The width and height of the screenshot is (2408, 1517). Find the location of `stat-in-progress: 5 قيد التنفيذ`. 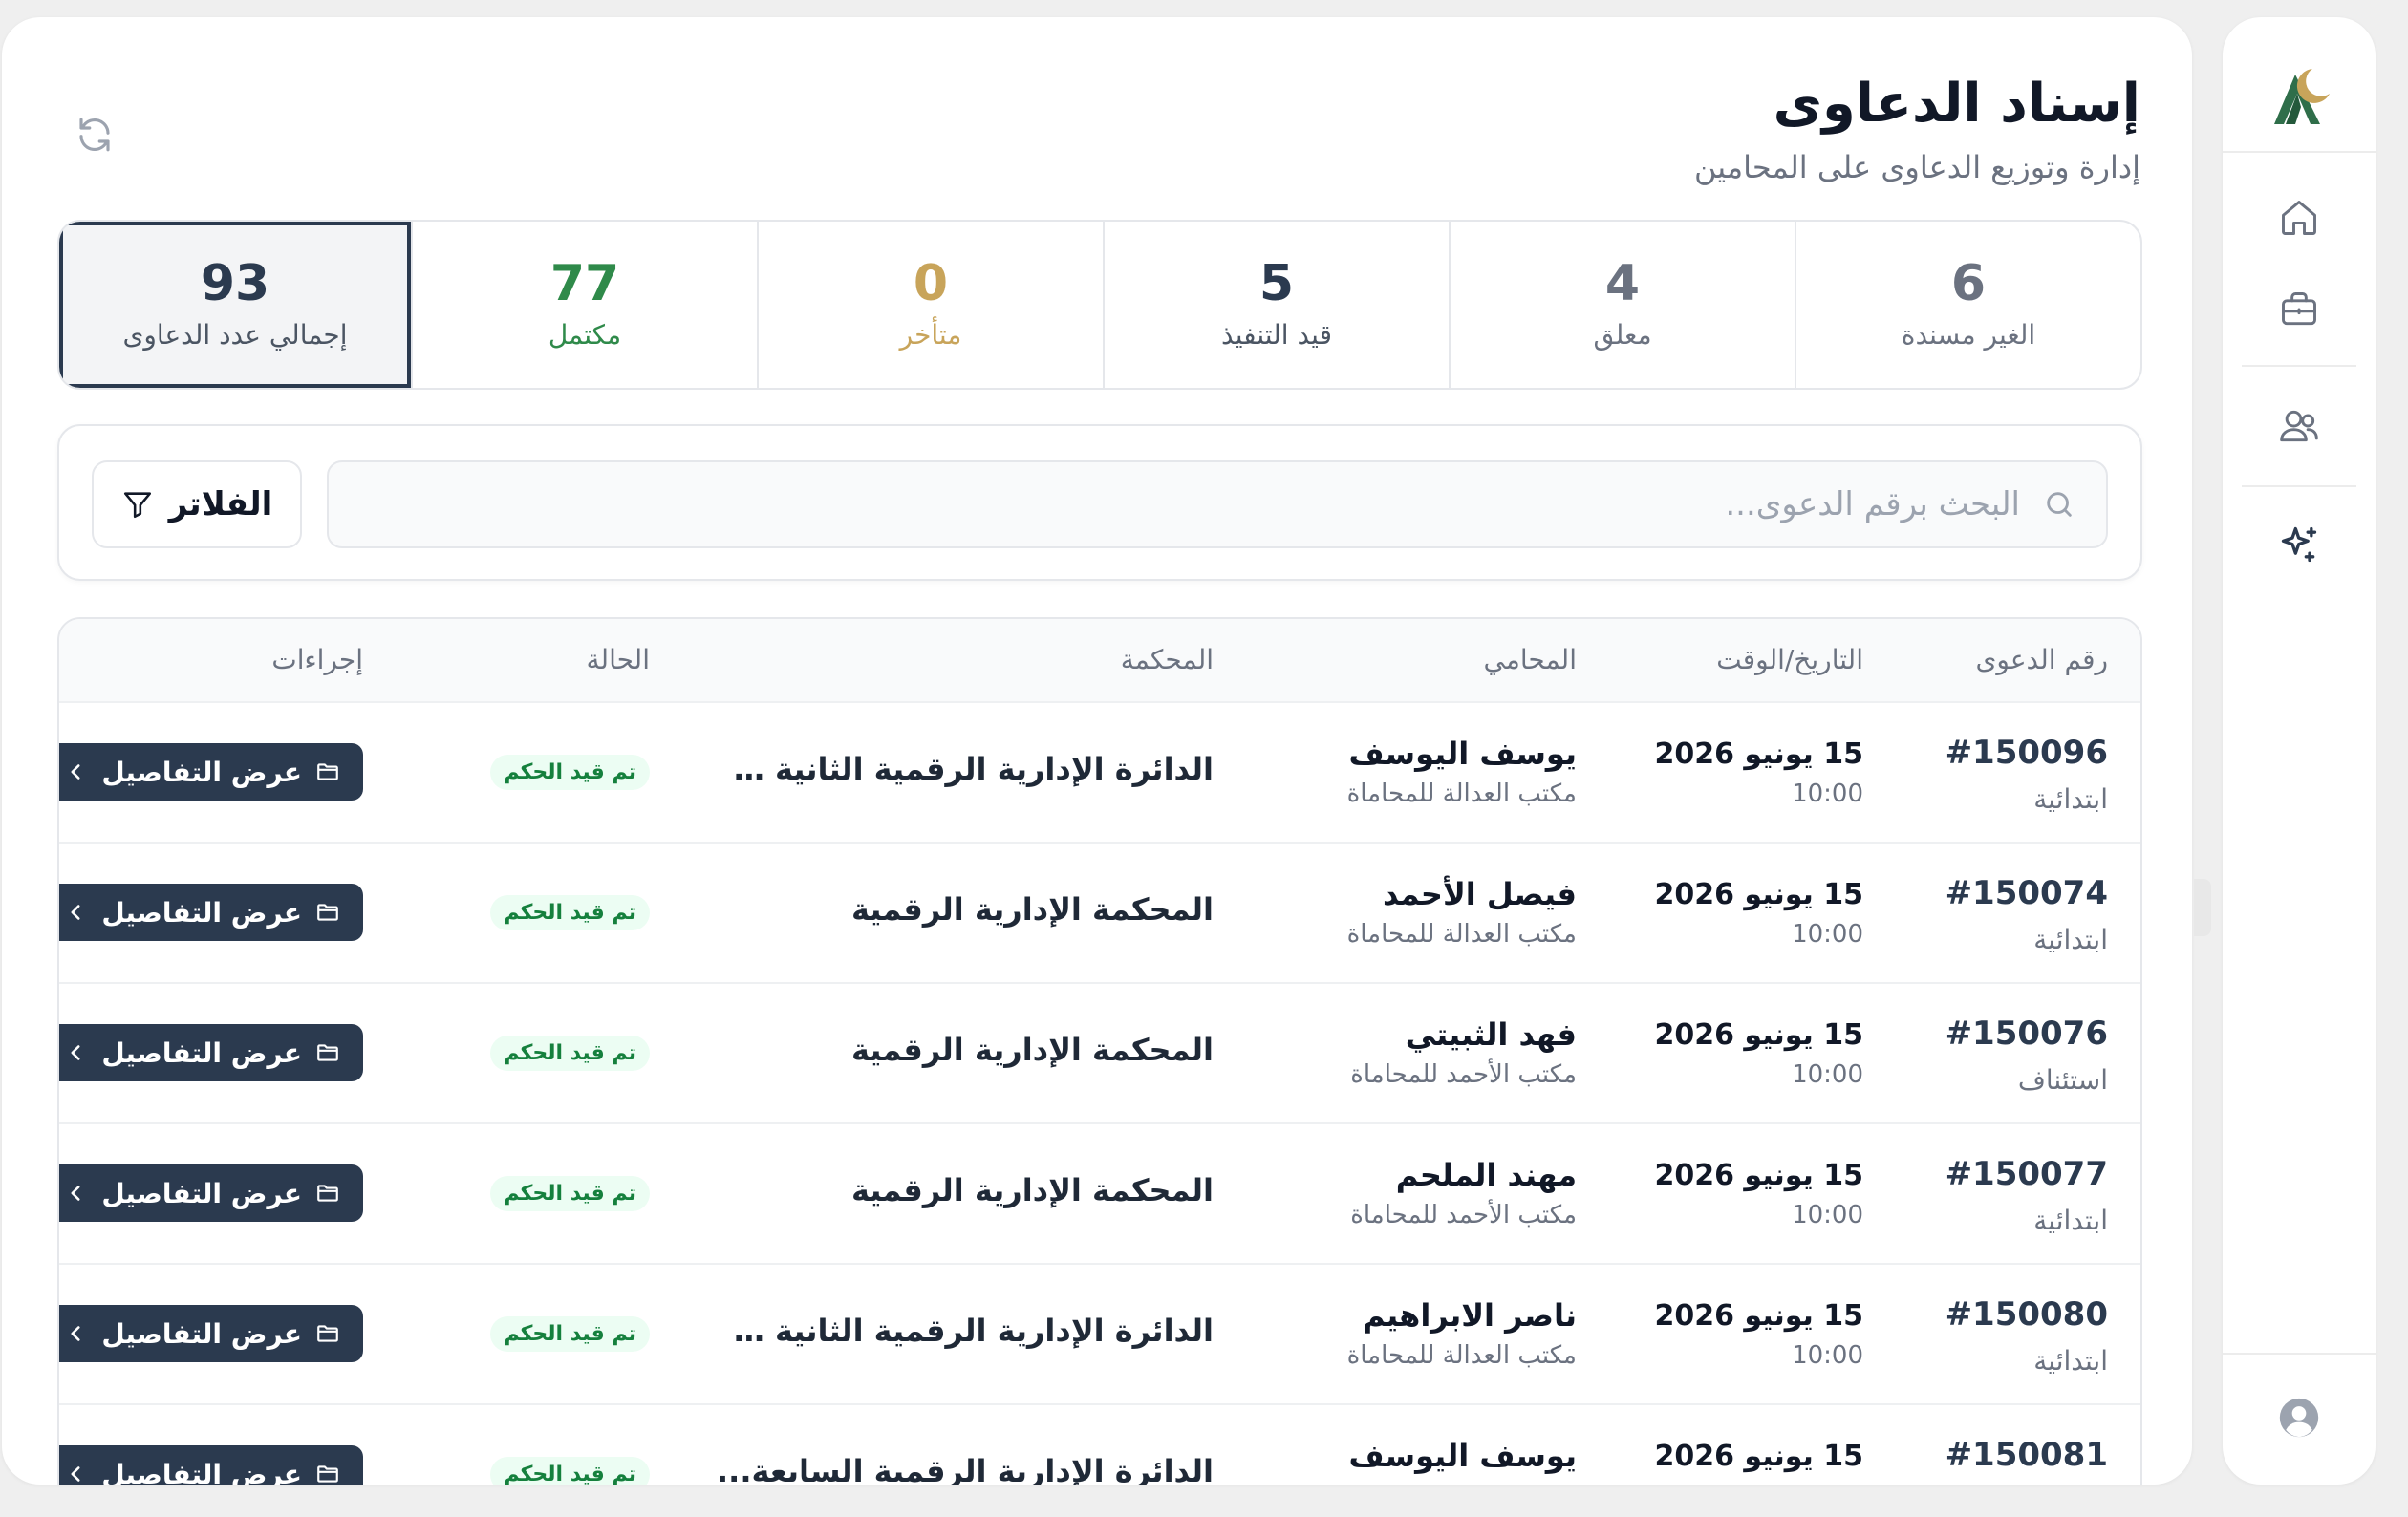

stat-in-progress: 5 قيد التنفيذ is located at coordinates (1276, 305).